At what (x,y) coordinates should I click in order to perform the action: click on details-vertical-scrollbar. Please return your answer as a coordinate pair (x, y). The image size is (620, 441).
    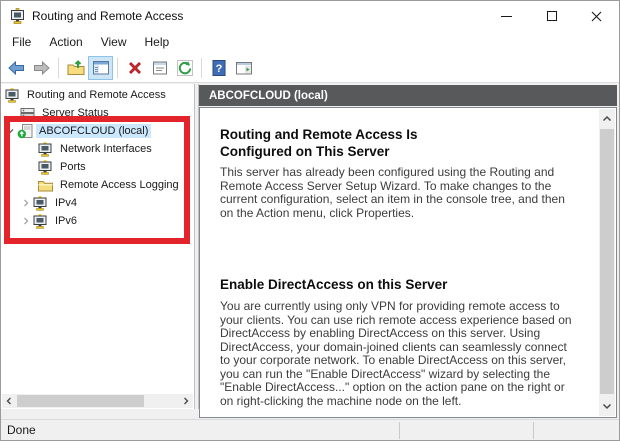
    Looking at the image, I should click on (607, 262).